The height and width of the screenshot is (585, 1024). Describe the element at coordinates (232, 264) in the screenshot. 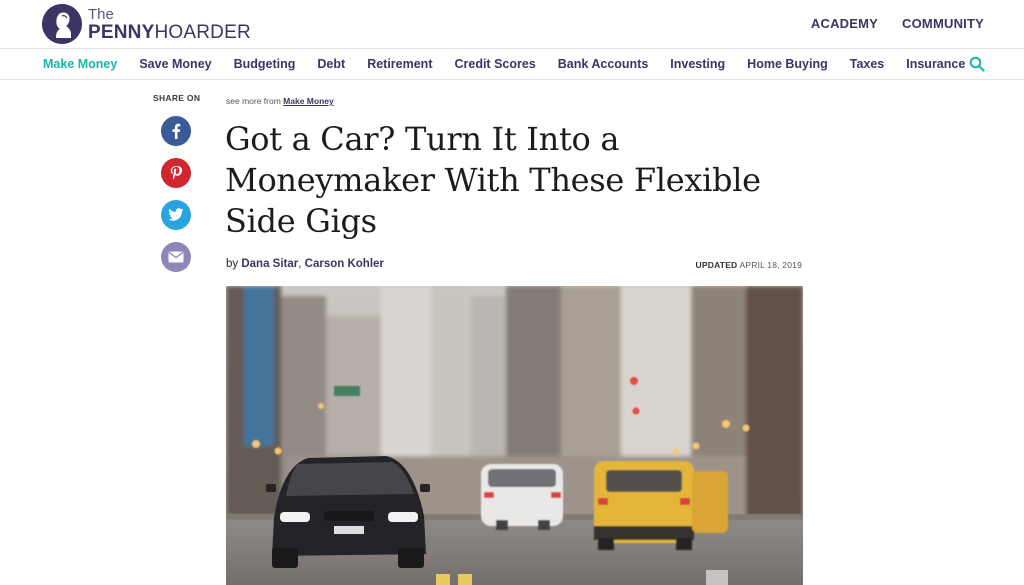

I see `byline-prefix: by` at that location.